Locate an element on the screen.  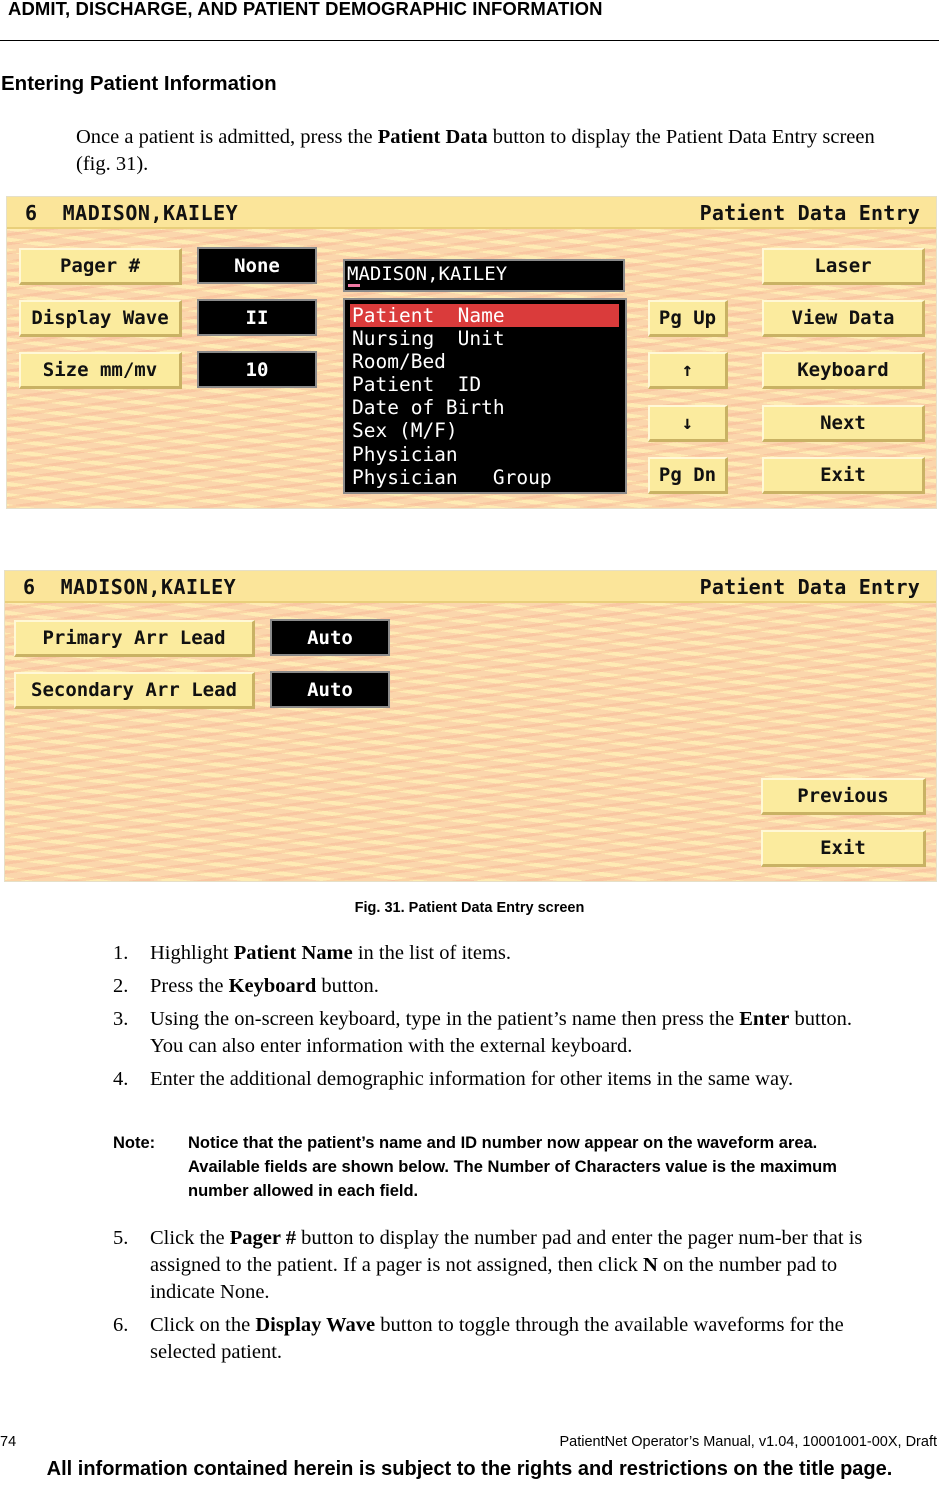
list-item-physician-group: Physician Group is located at coordinates (484, 477).